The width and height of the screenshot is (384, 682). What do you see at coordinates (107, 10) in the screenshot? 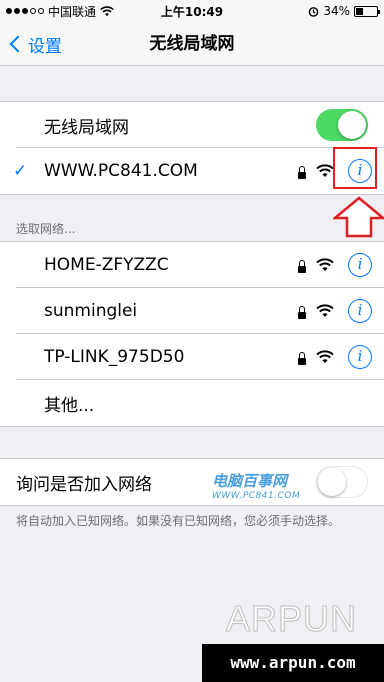
I see `wifi-status-icon` at bounding box center [107, 10].